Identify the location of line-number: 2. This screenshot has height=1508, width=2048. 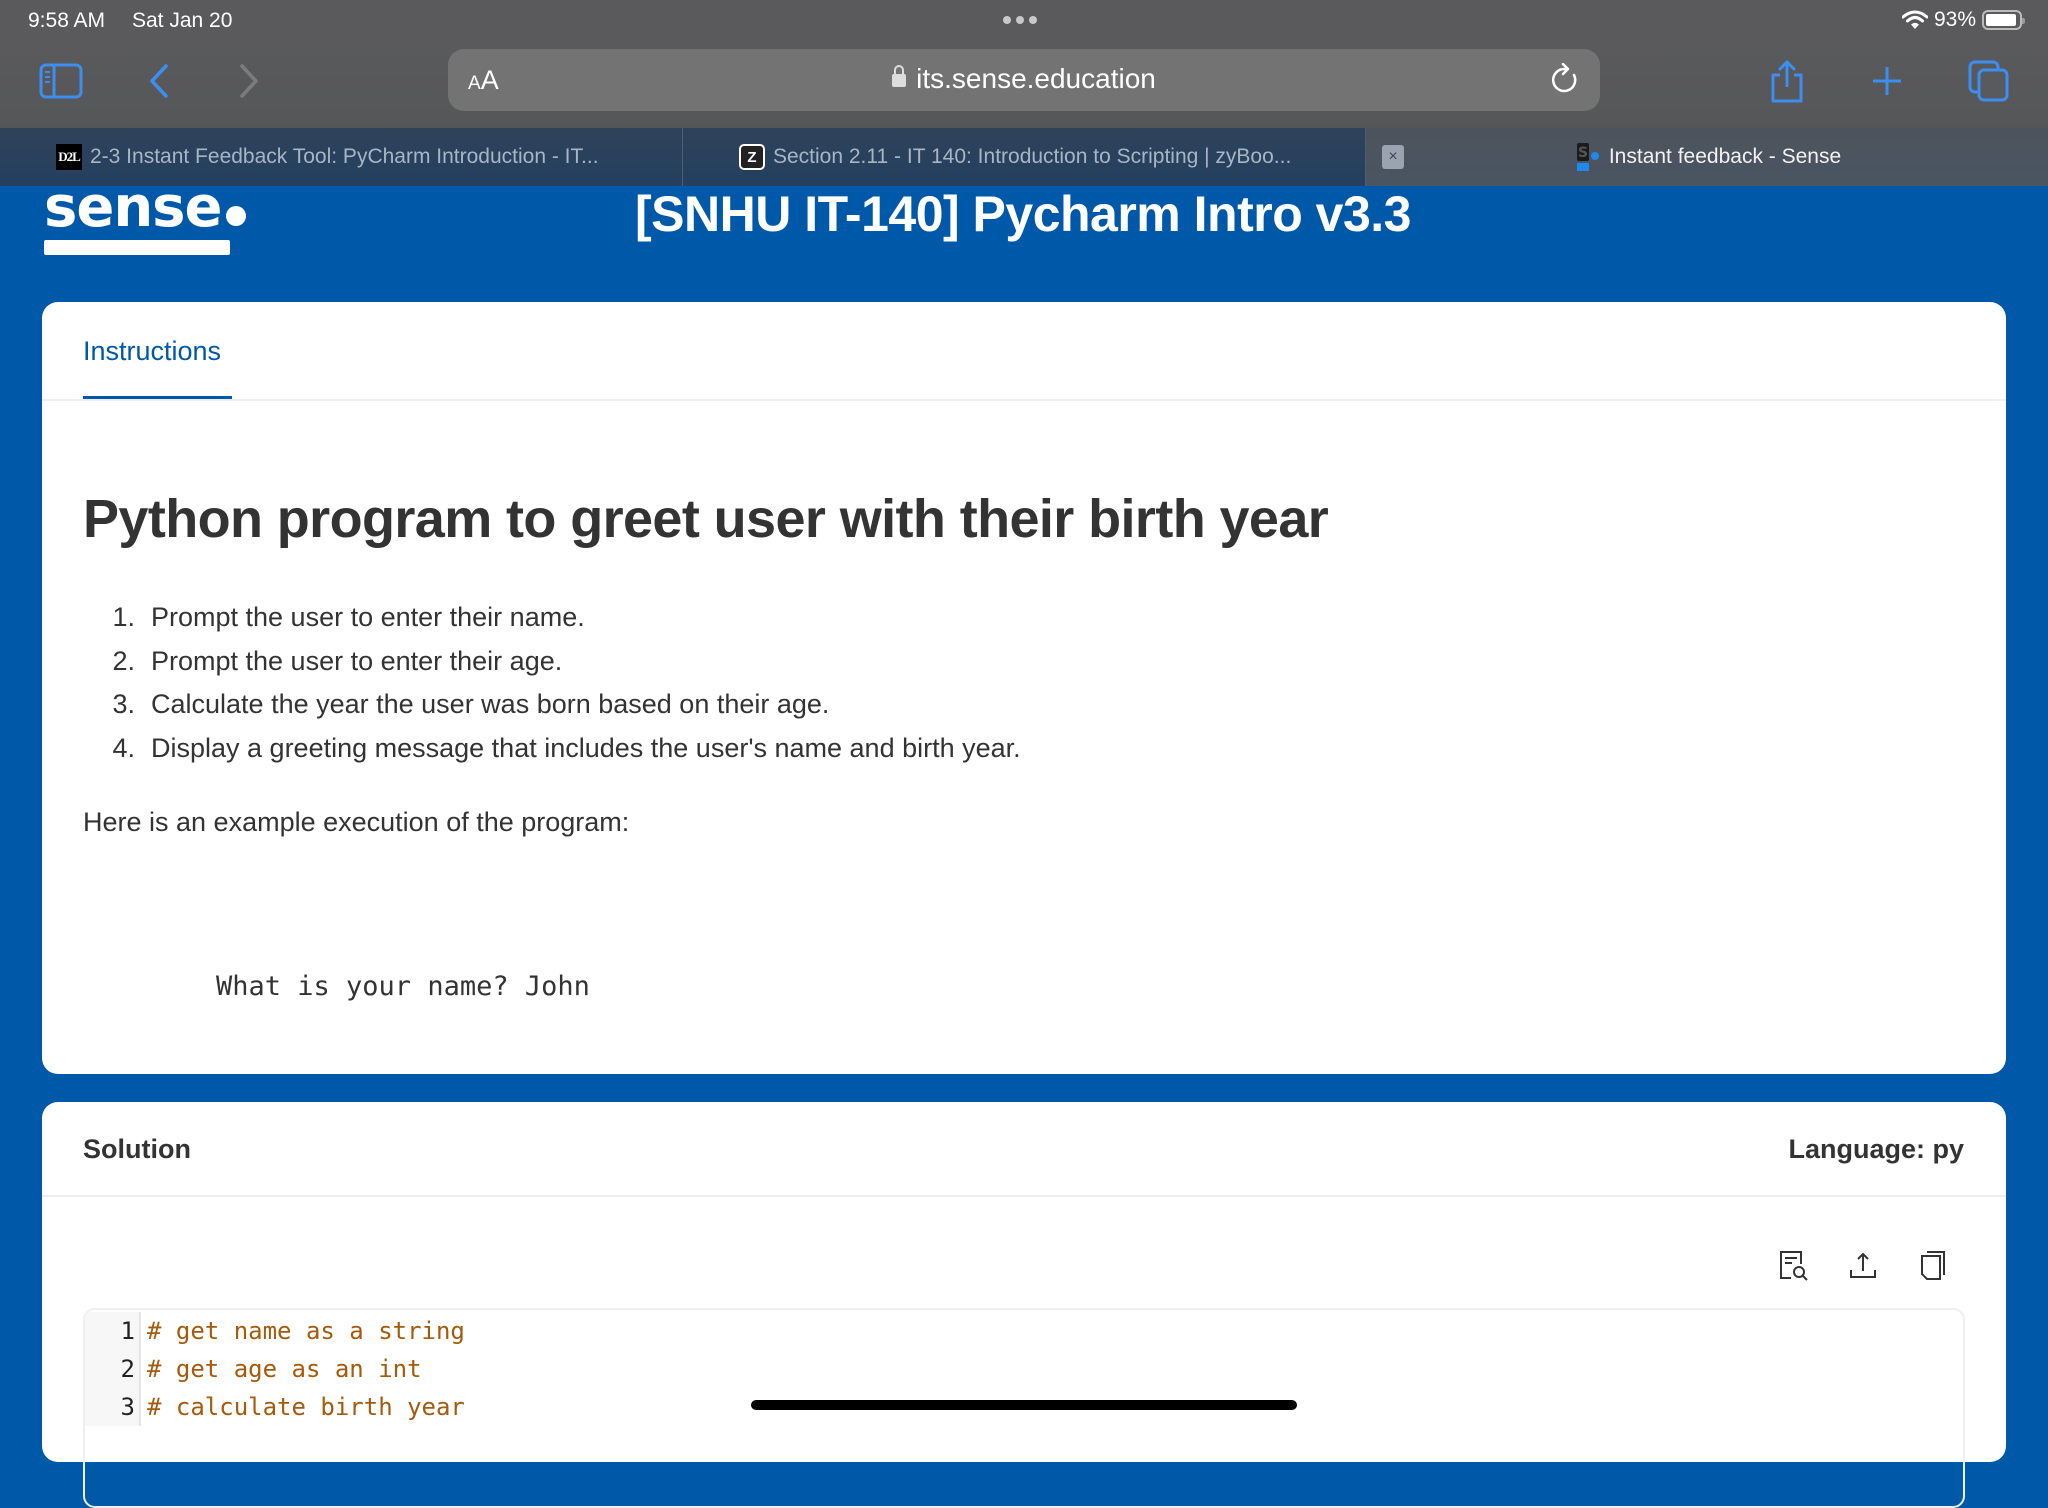
(113, 1369).